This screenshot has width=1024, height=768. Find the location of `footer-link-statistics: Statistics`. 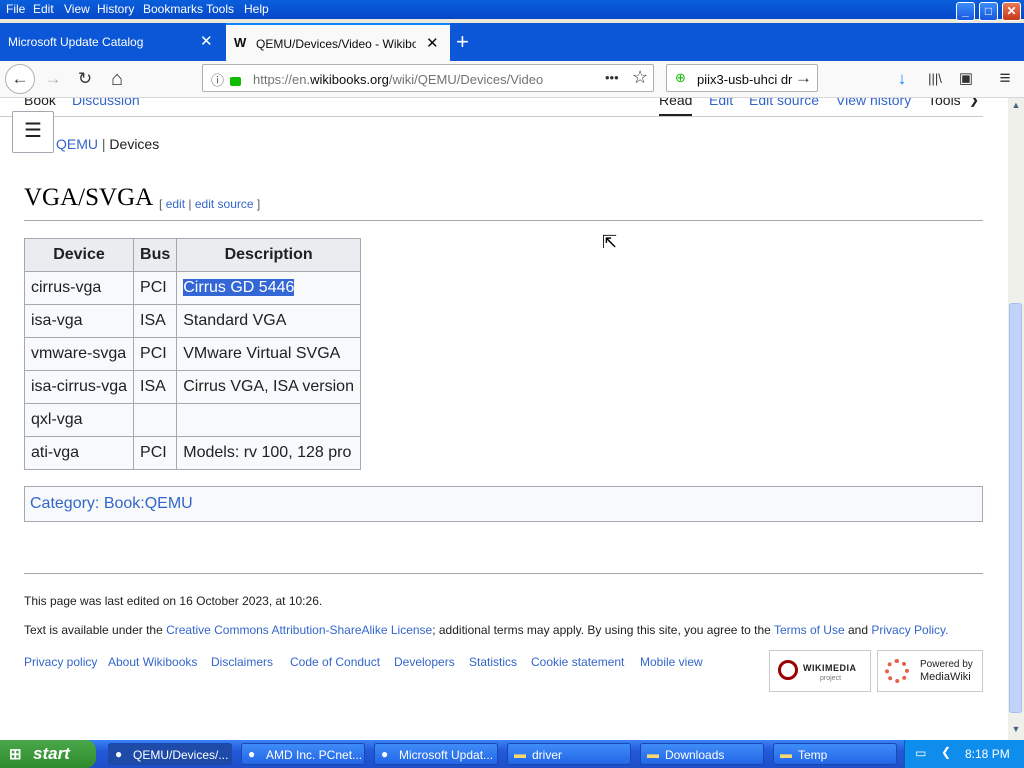

footer-link-statistics: Statistics is located at coordinates (493, 662).